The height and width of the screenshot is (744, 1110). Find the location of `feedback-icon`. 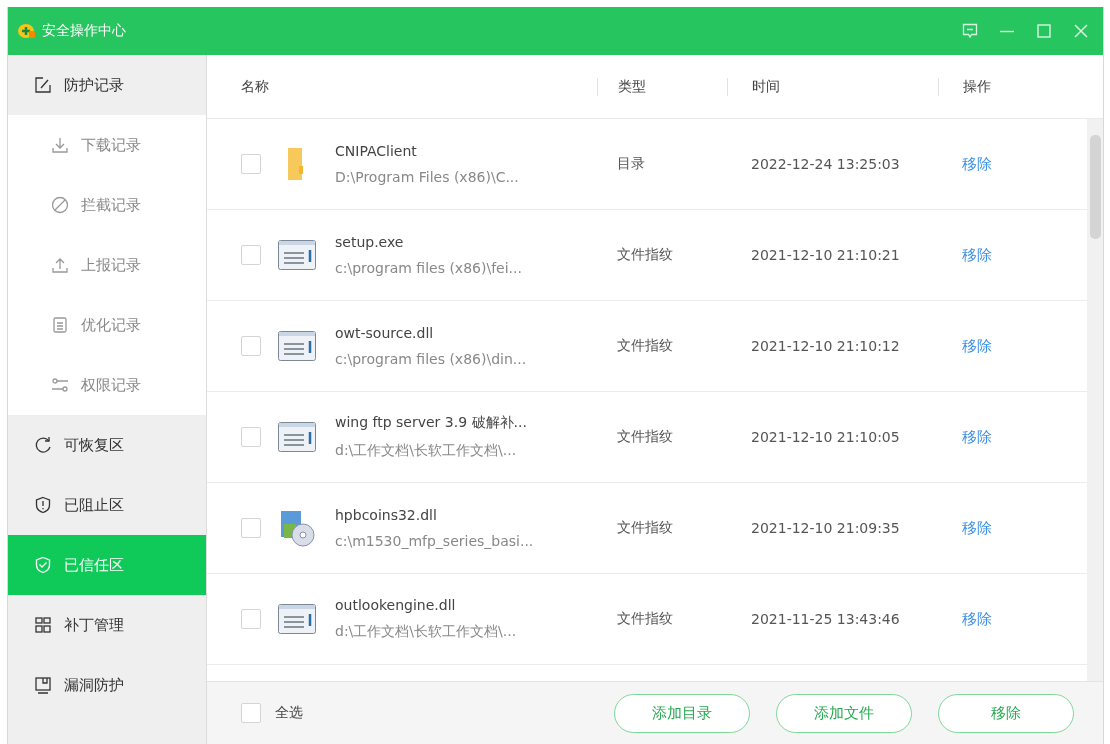

feedback-icon is located at coordinates (970, 31).